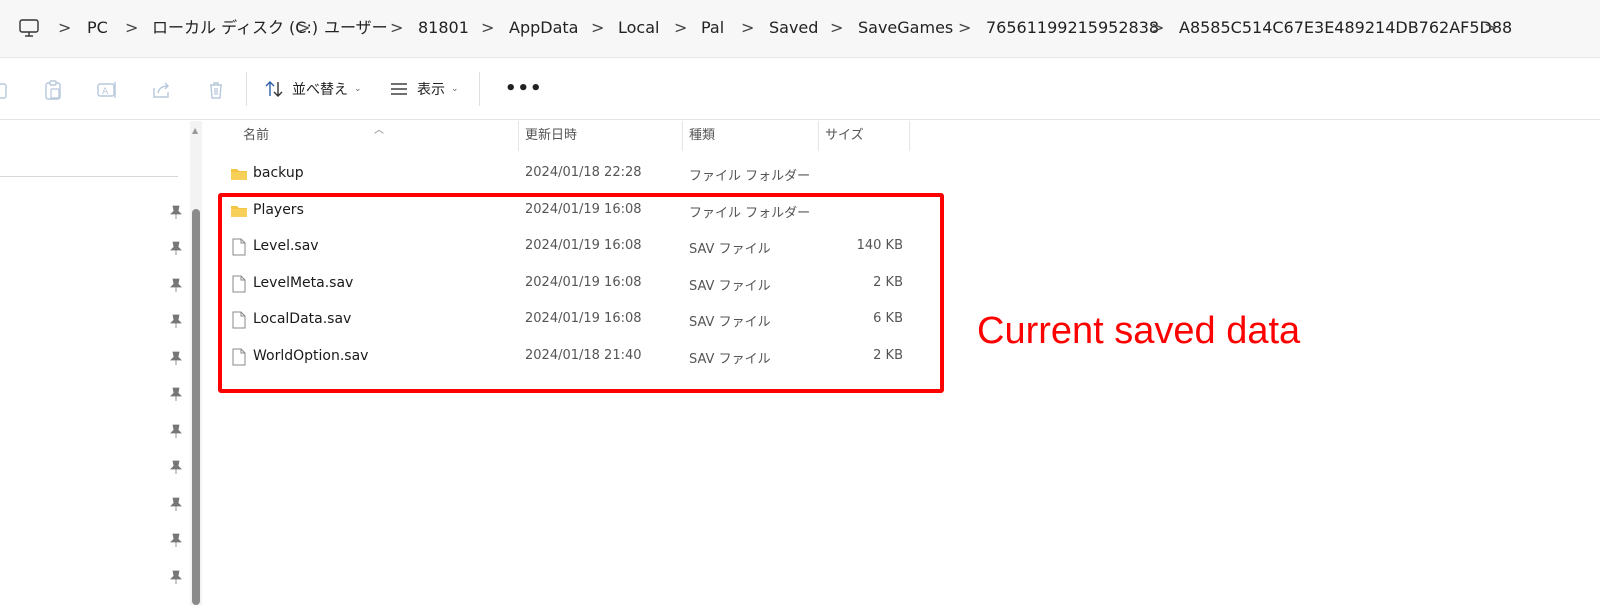 Image resolution: width=1600 pixels, height=605 pixels. I want to click on breadcrumb-user: 81801, so click(443, 28).